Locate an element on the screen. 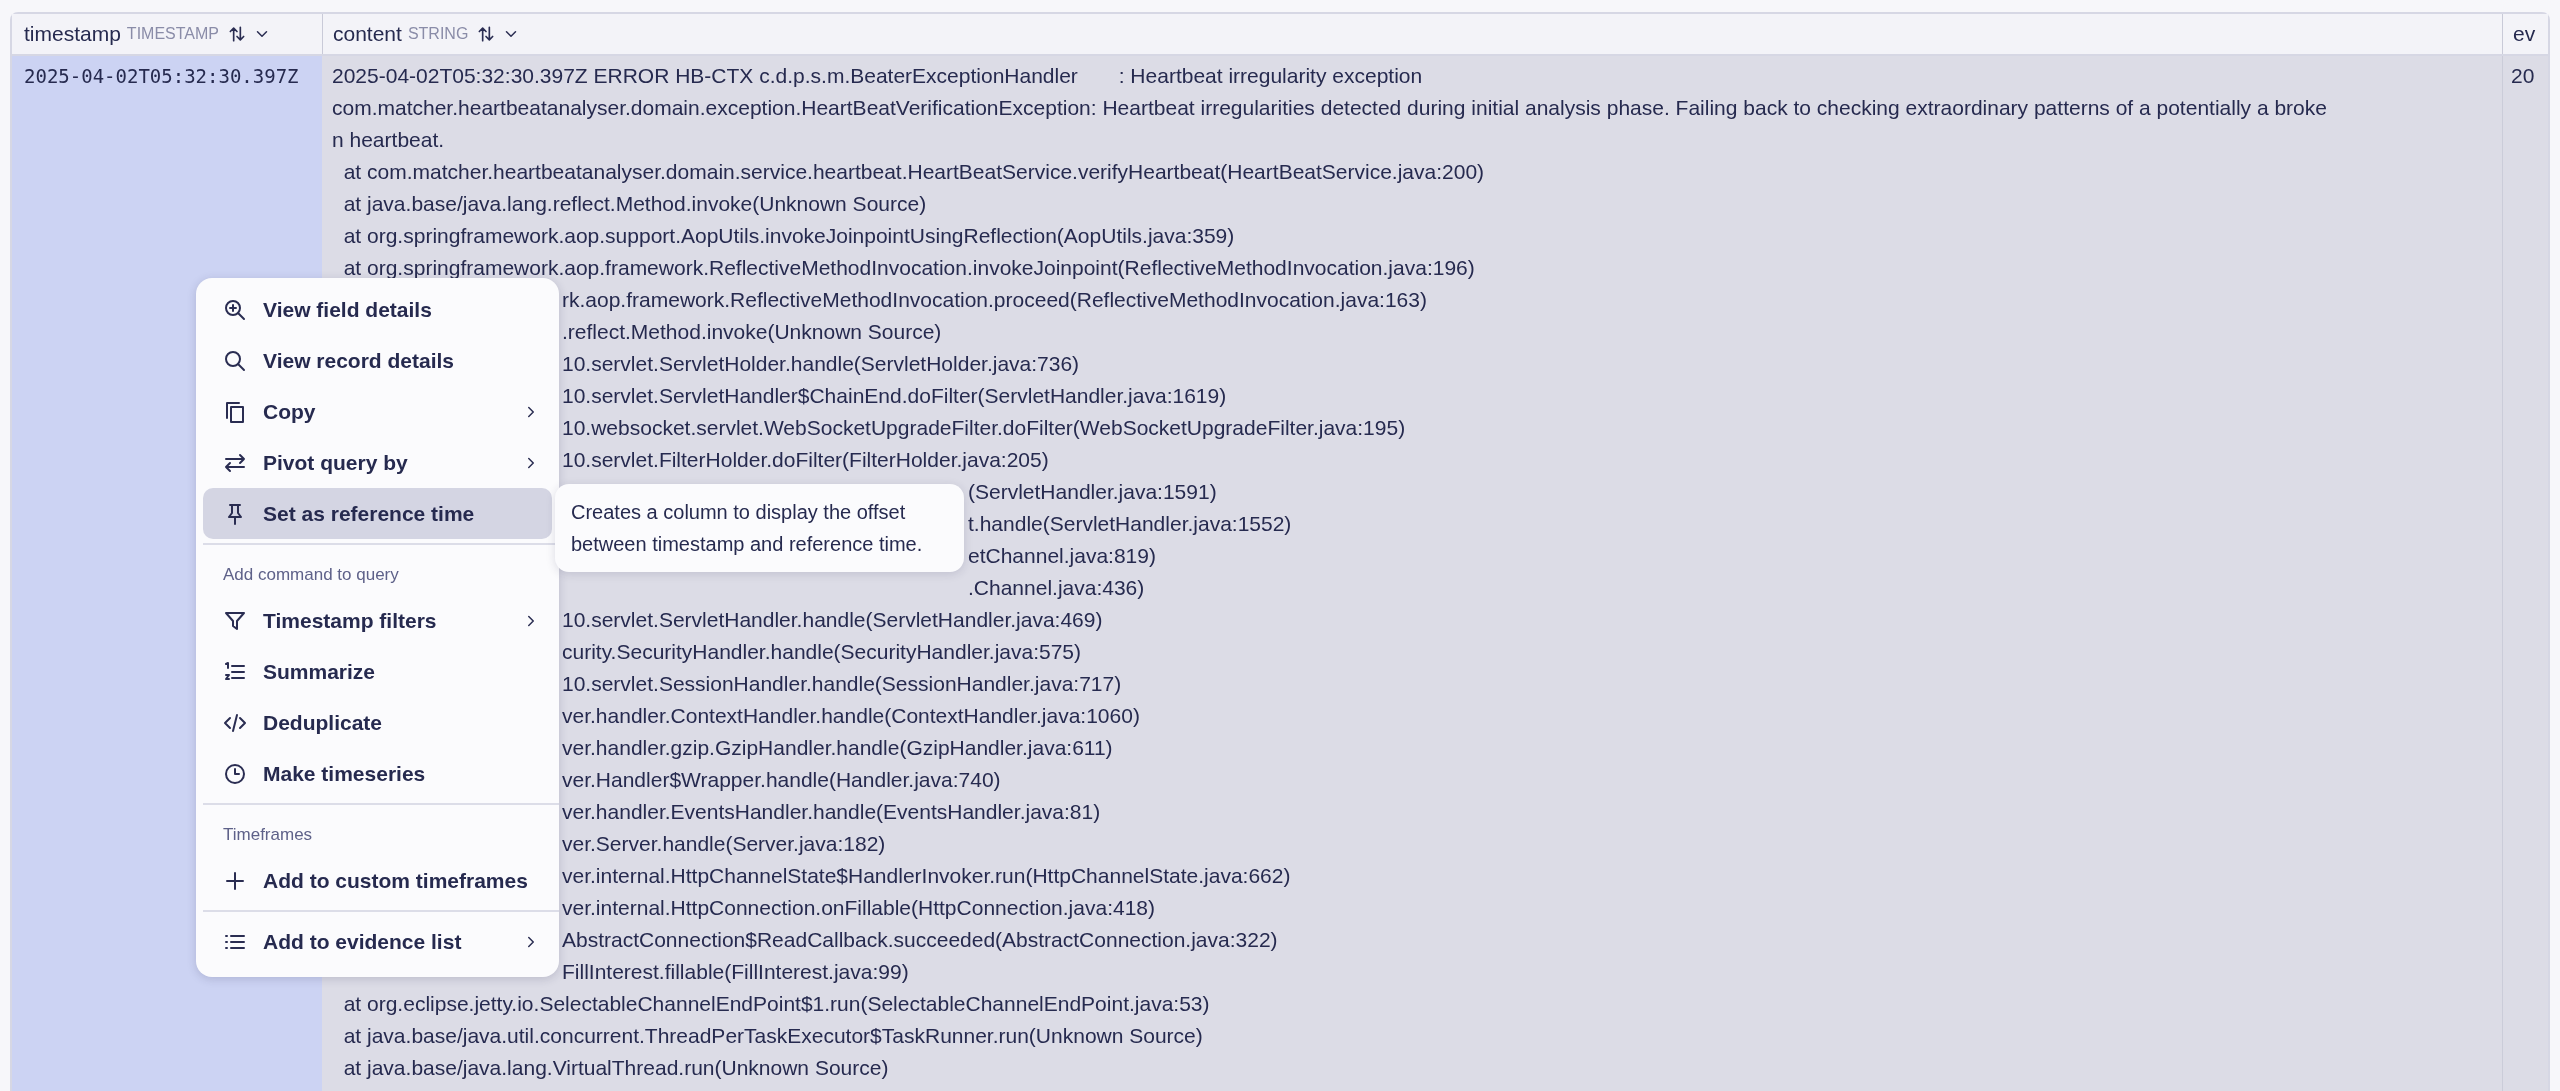 The height and width of the screenshot is (1091, 2560). log-line: .Channel.java:436) is located at coordinates (1056, 588).